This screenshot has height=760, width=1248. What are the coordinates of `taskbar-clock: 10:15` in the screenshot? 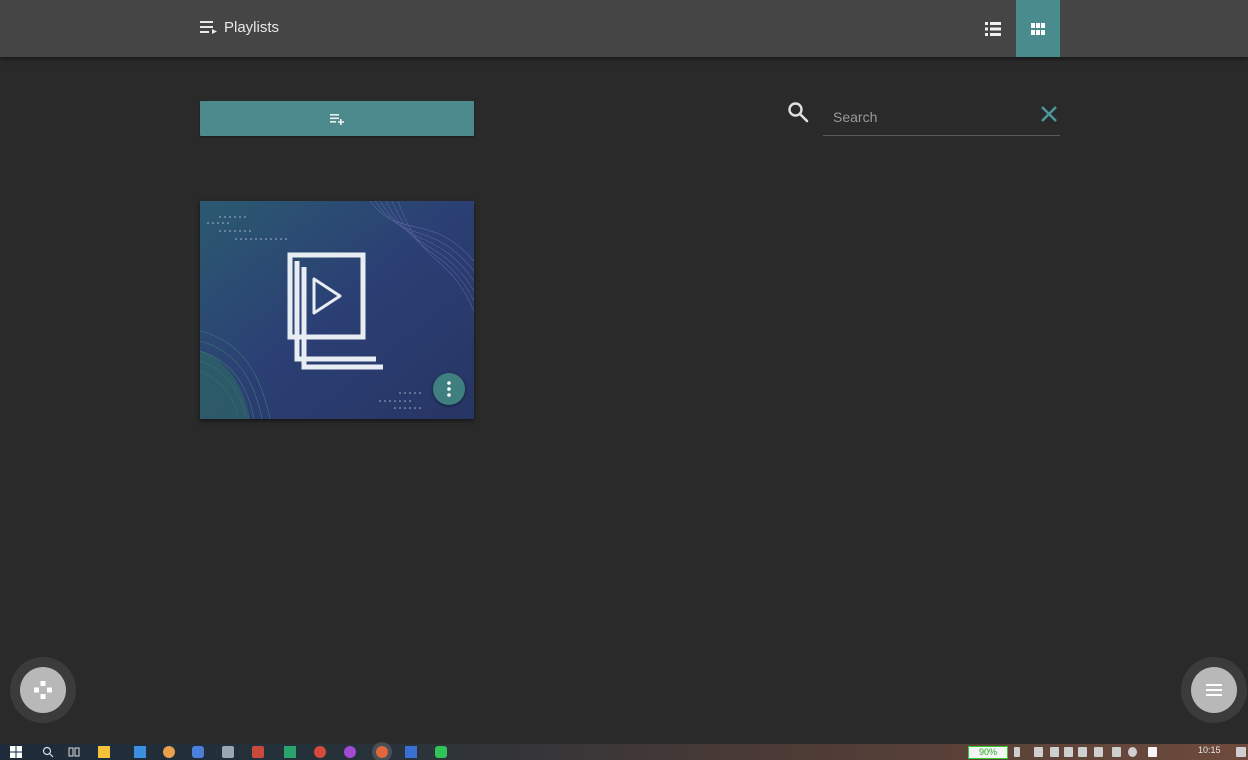 It's located at (1209, 750).